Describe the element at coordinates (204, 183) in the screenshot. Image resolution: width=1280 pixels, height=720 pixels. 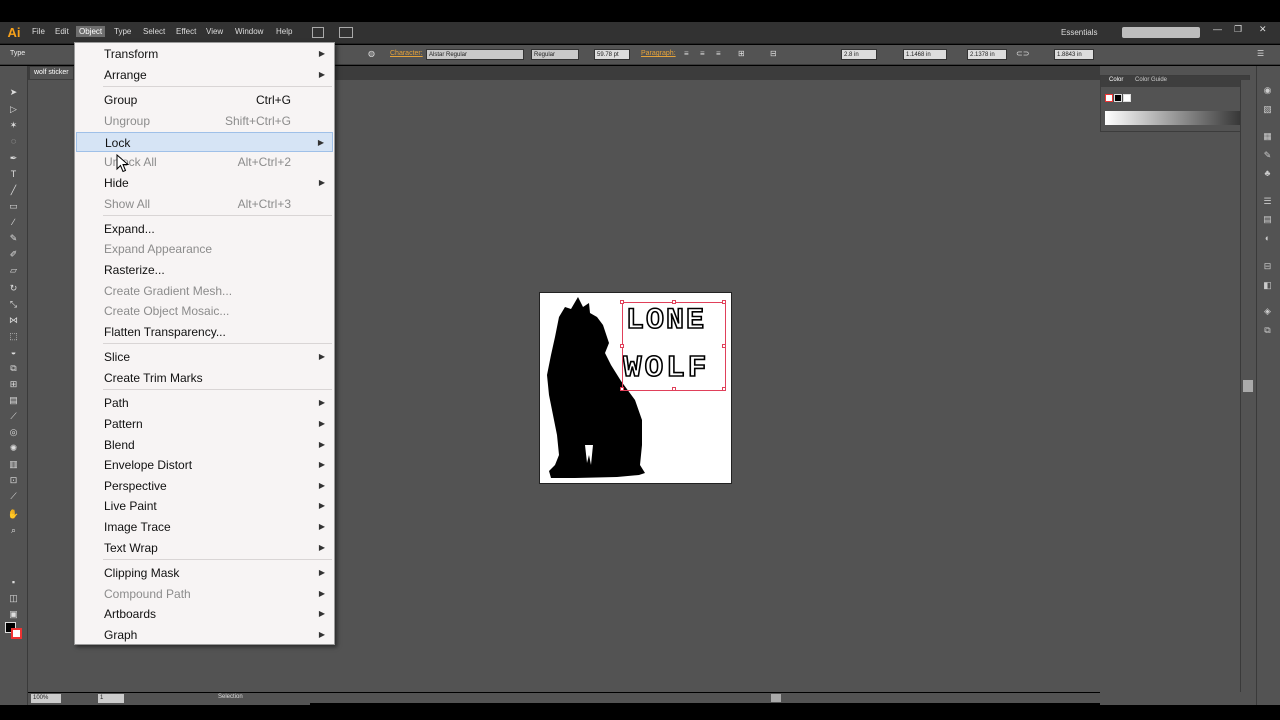
I see `menu-item-hide: Hide ▶` at that location.